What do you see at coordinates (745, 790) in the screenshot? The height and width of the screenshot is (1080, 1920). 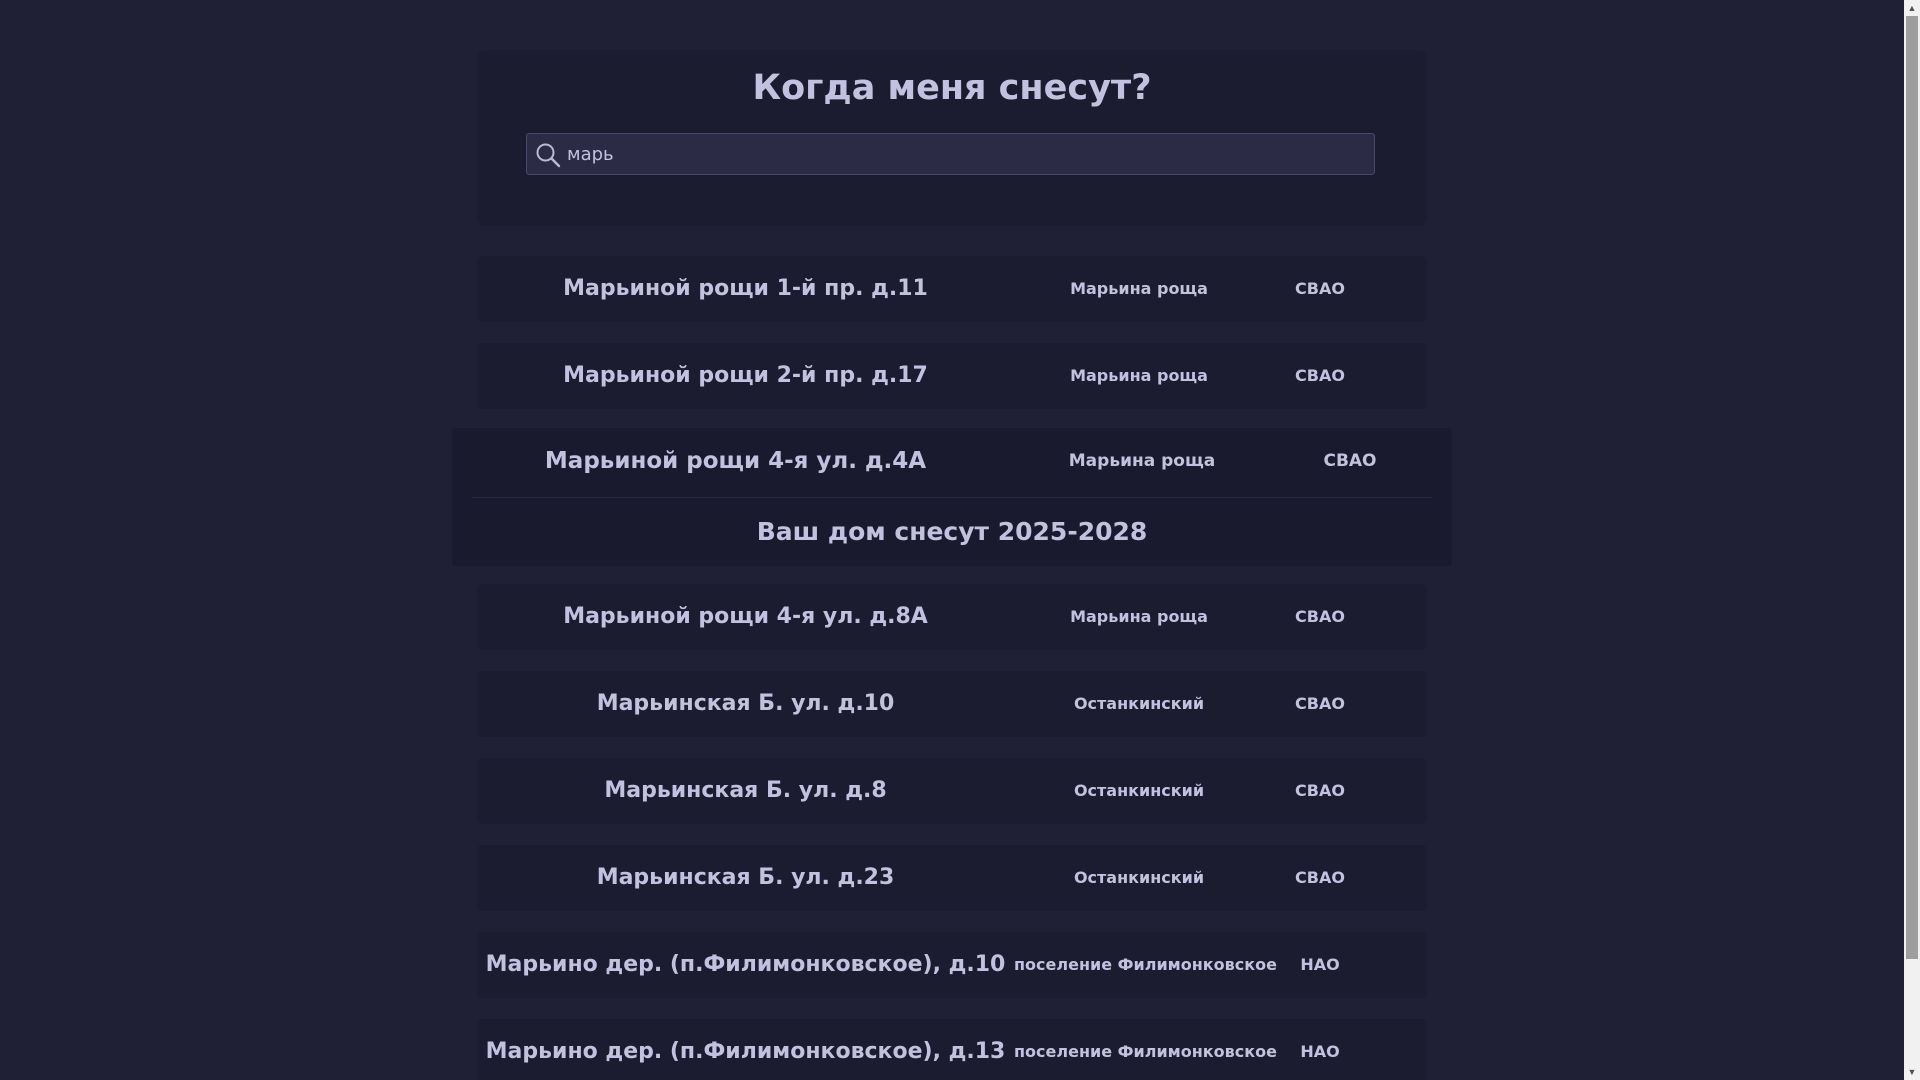 I see `address-cell: Марьинская Б. ул. д.8` at bounding box center [745, 790].